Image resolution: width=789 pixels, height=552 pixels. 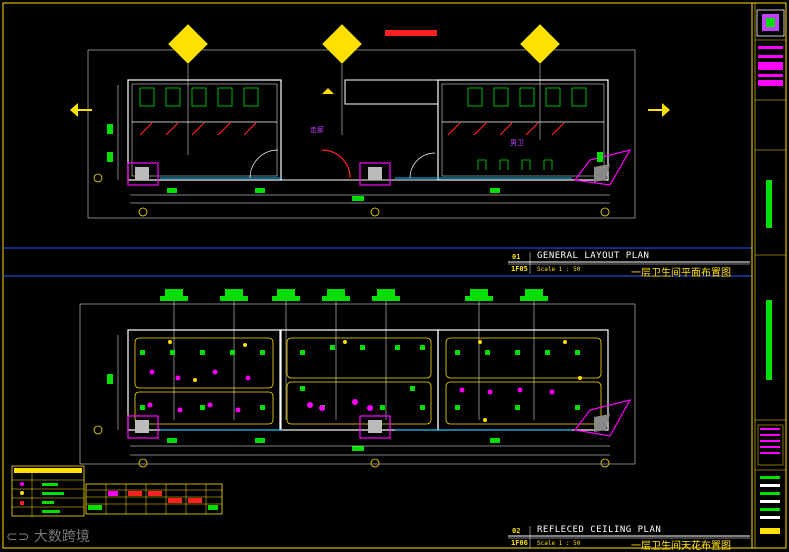 What do you see at coordinates (364, 44) in the screenshot?
I see `section-markers-top` at bounding box center [364, 44].